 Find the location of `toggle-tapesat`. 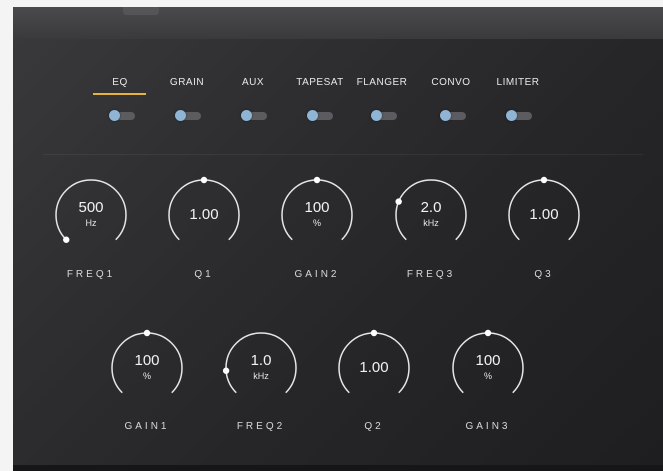

toggle-tapesat is located at coordinates (320, 115).